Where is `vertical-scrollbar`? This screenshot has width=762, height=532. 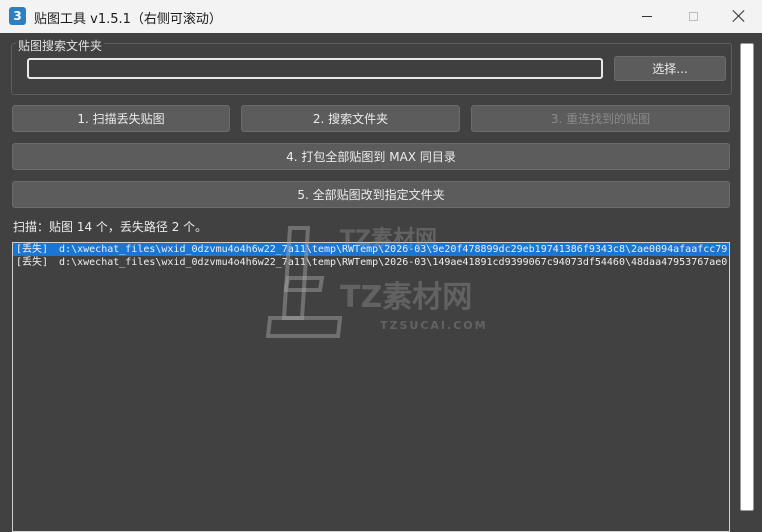
vertical-scrollbar is located at coordinates (747, 287).